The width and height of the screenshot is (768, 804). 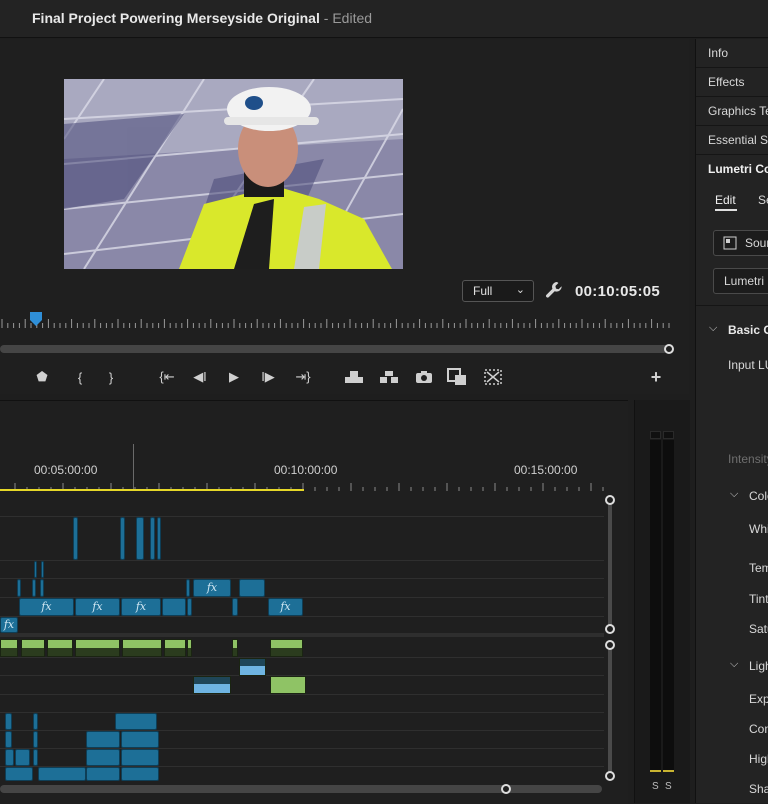 What do you see at coordinates (655, 435) in the screenshot?
I see `meter-clip-indicator-left` at bounding box center [655, 435].